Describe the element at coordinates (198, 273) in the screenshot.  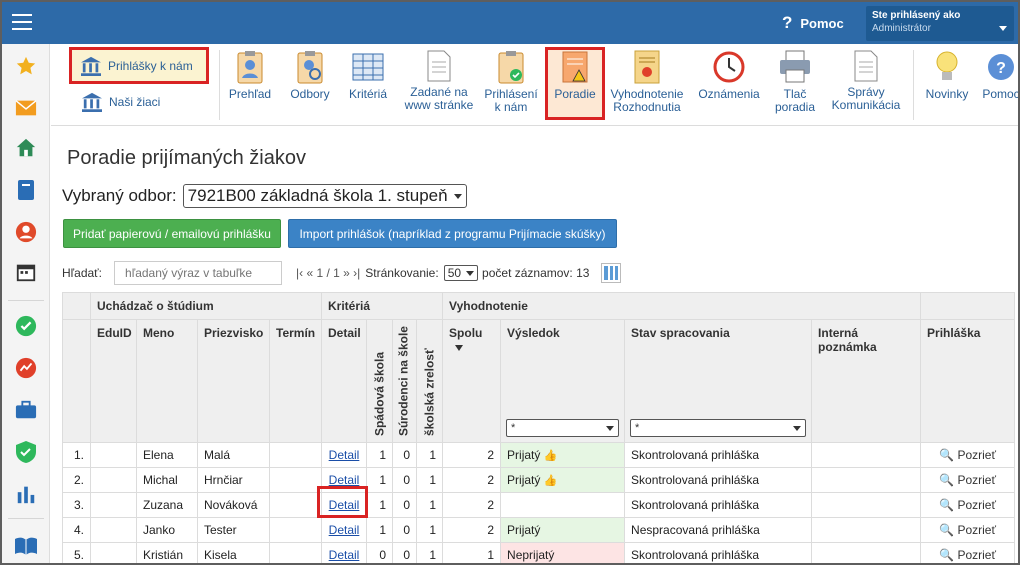
I see `search-input` at that location.